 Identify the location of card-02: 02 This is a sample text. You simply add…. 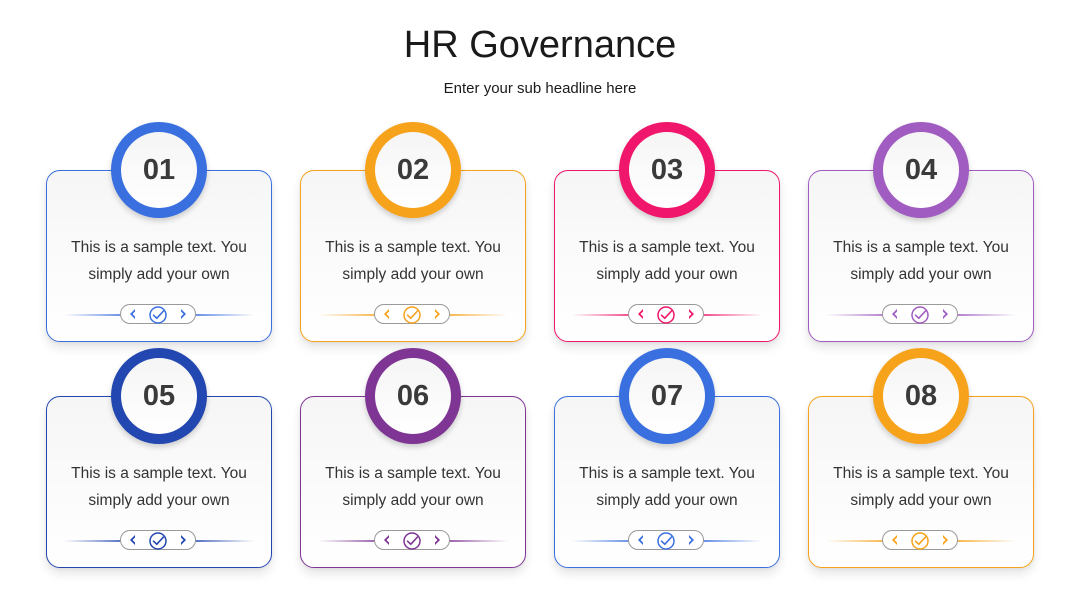
(414, 232).